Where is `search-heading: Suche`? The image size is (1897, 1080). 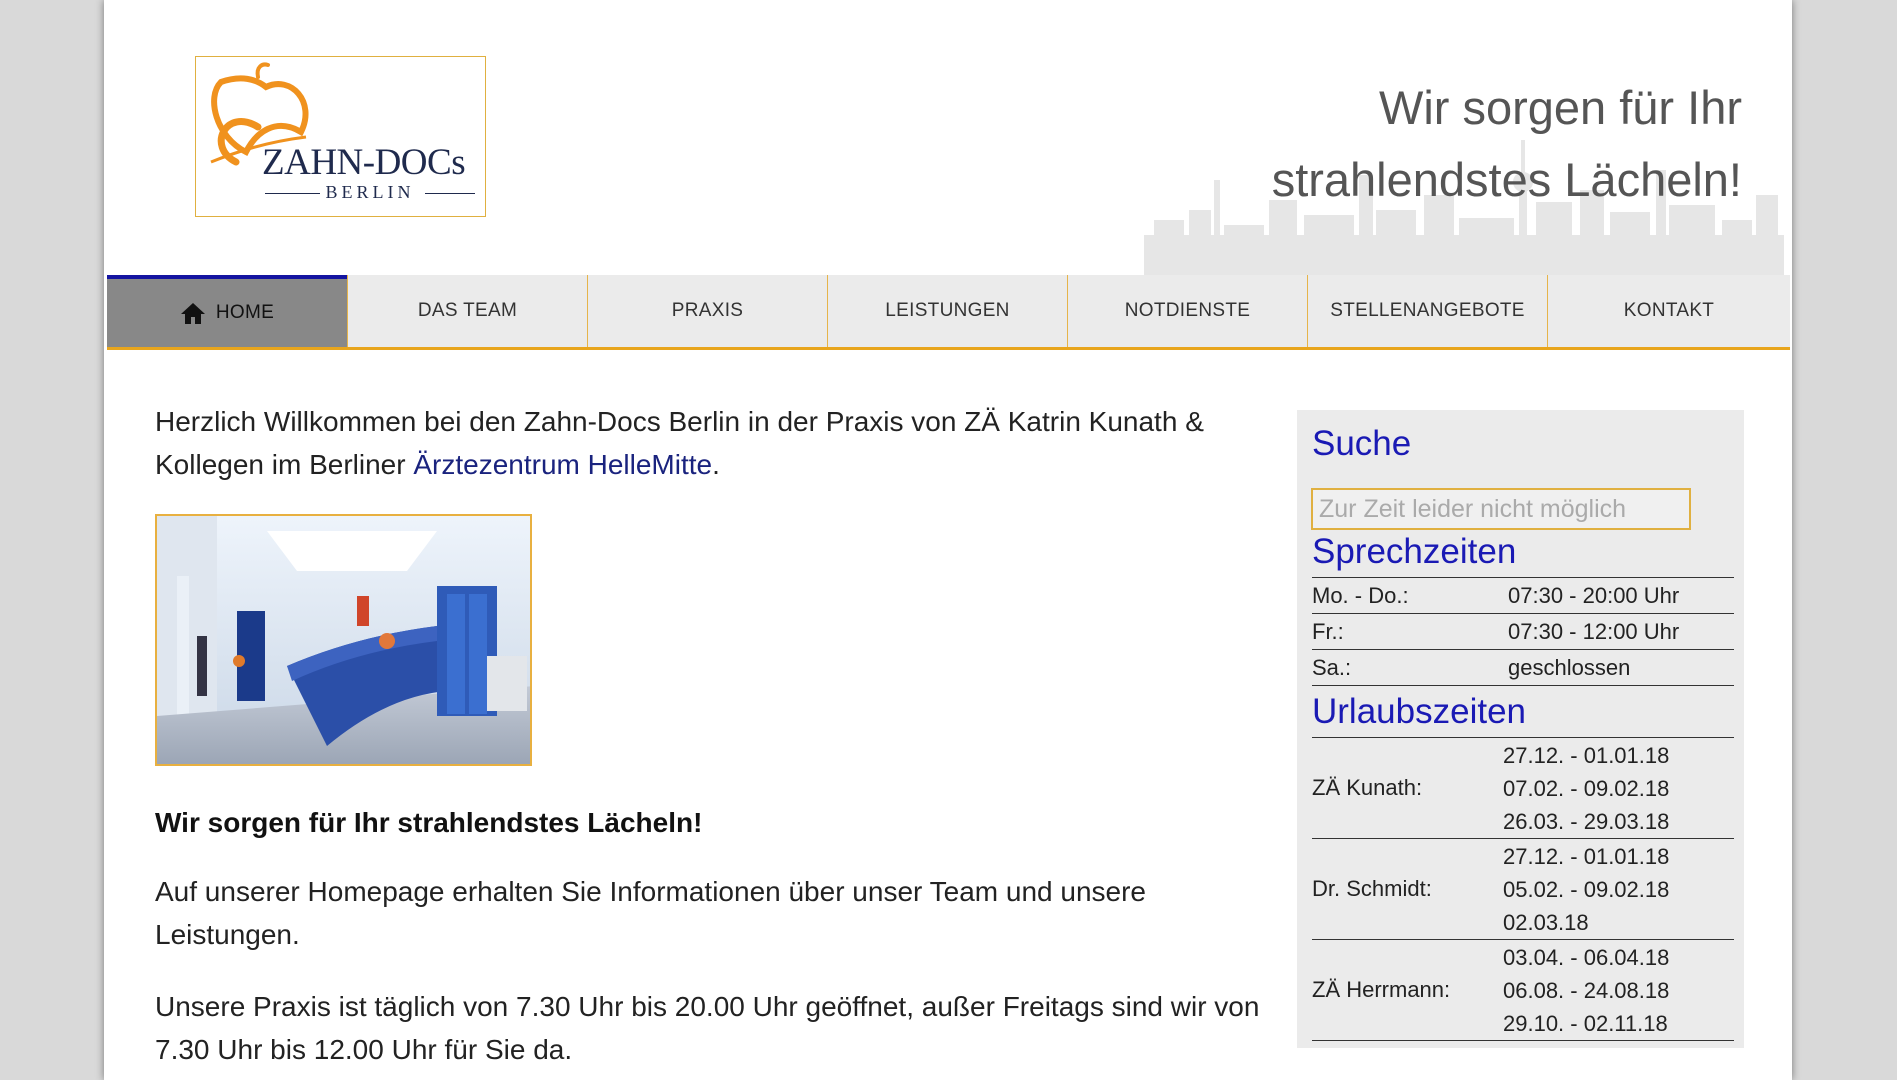 search-heading: Suche is located at coordinates (1362, 443).